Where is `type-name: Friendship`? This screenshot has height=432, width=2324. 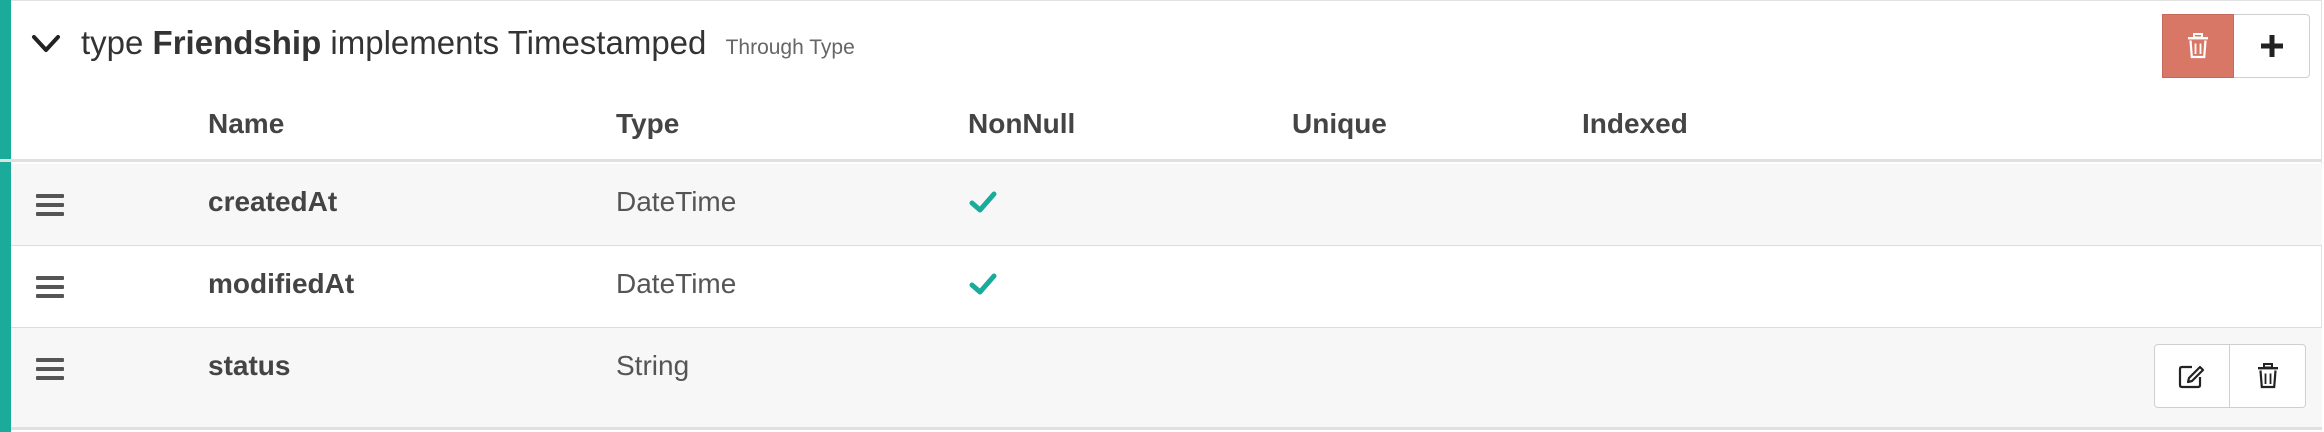
type-name: Friendship is located at coordinates (237, 42).